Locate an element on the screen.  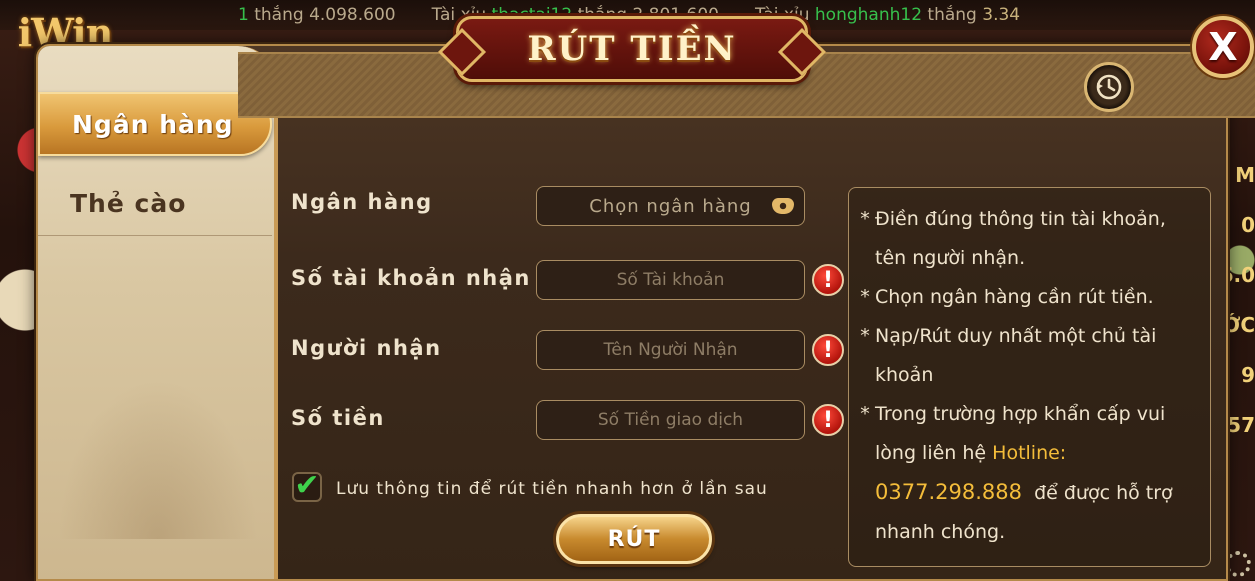
ticker-prefix: 1 is located at coordinates (243, 15).